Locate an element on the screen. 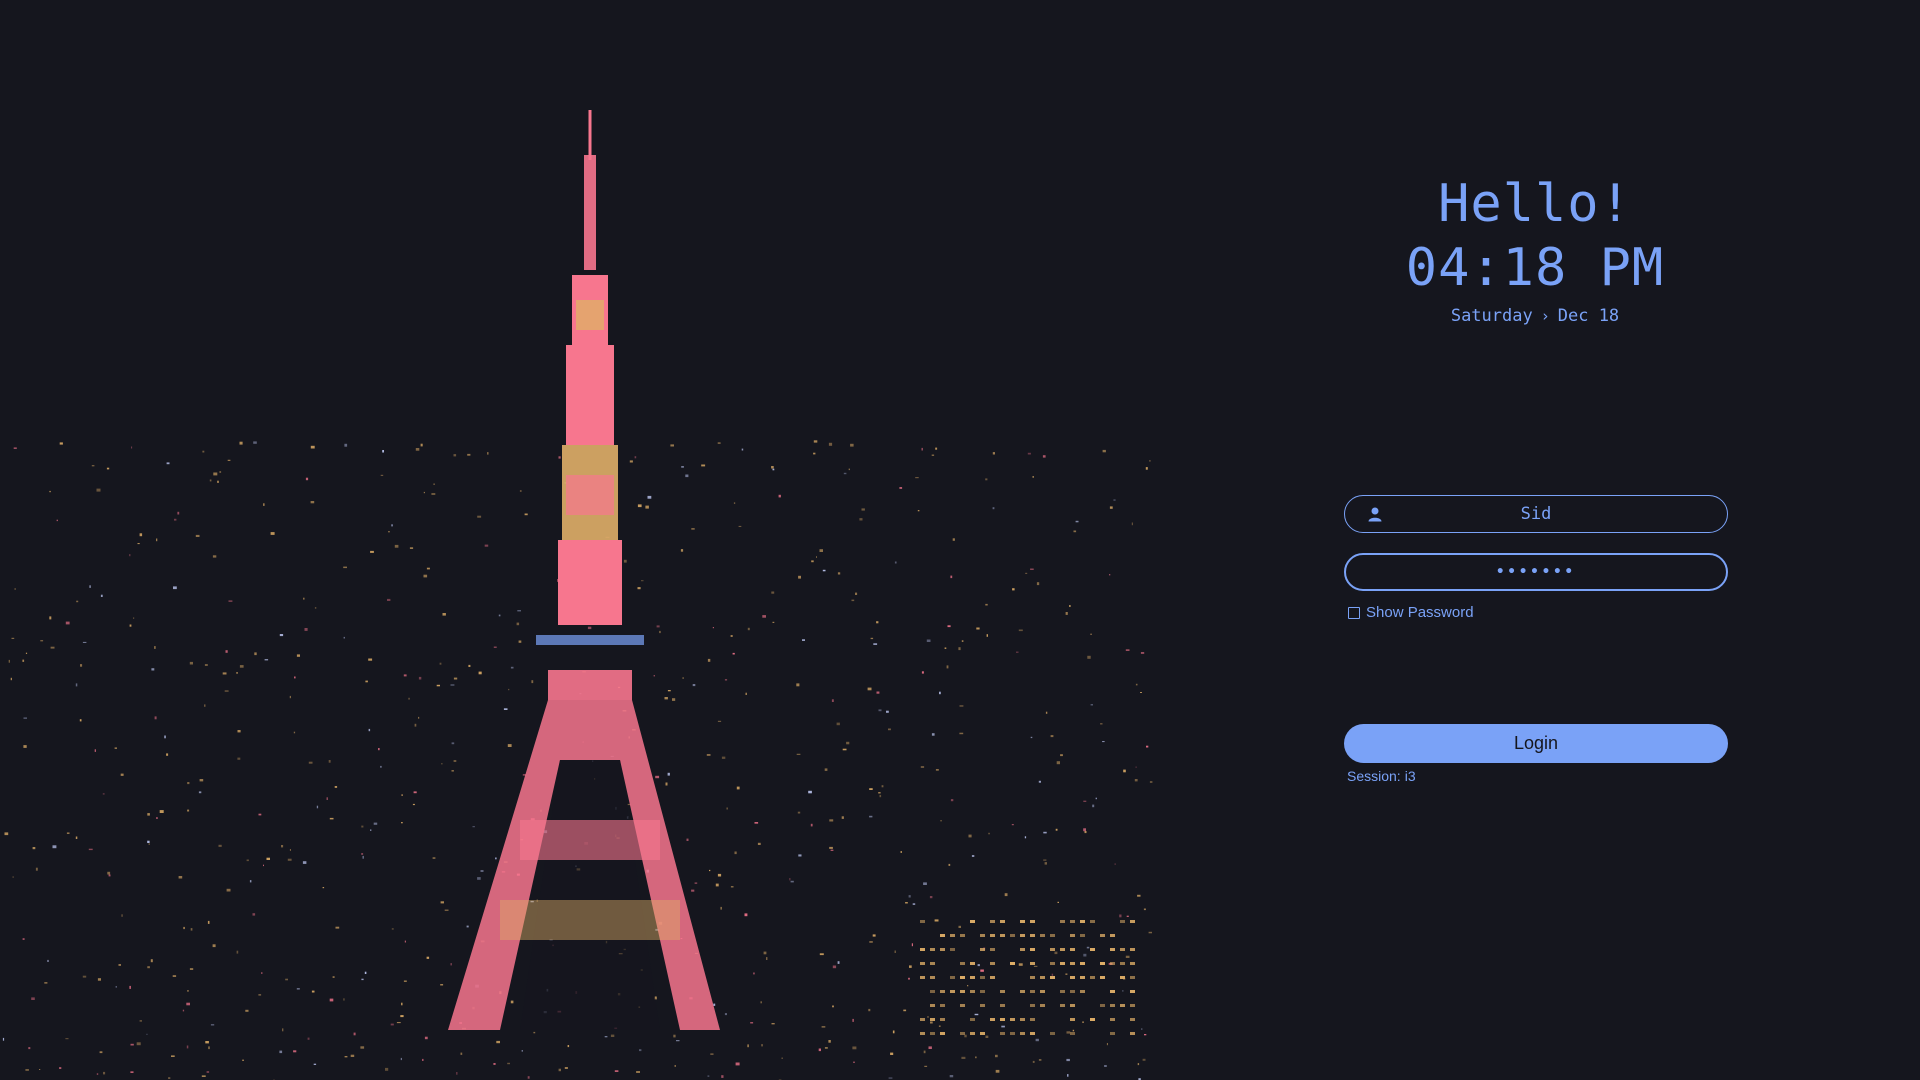  username-field: Sid is located at coordinates (1536, 514).